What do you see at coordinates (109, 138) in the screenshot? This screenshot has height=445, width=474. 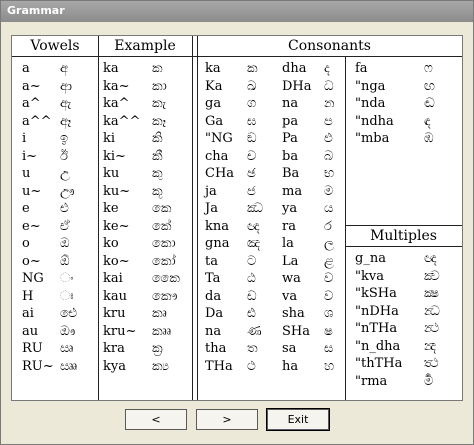 I see `table-cell: ki` at bounding box center [109, 138].